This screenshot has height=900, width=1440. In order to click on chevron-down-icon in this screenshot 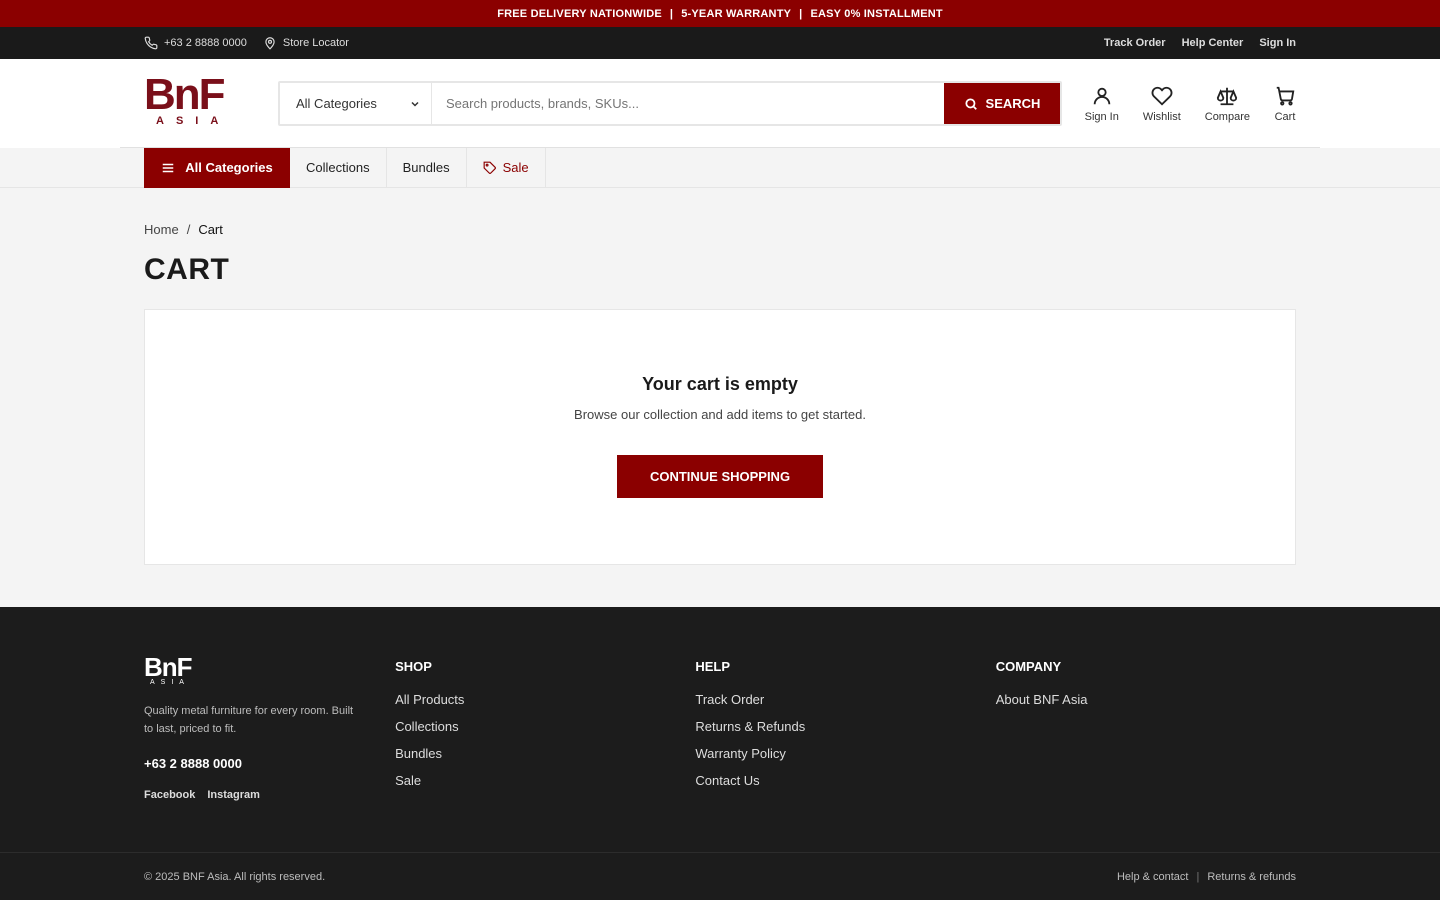, I will do `click(415, 104)`.